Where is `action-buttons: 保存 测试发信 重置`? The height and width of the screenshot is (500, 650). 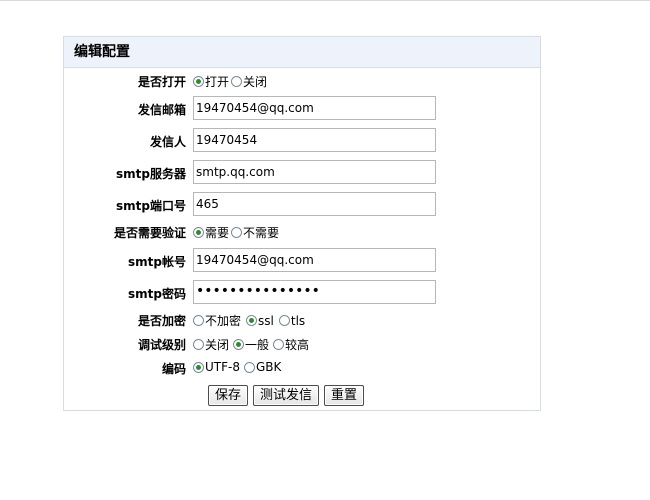
action-buttons: 保存 测试发信 重置 is located at coordinates (286, 395).